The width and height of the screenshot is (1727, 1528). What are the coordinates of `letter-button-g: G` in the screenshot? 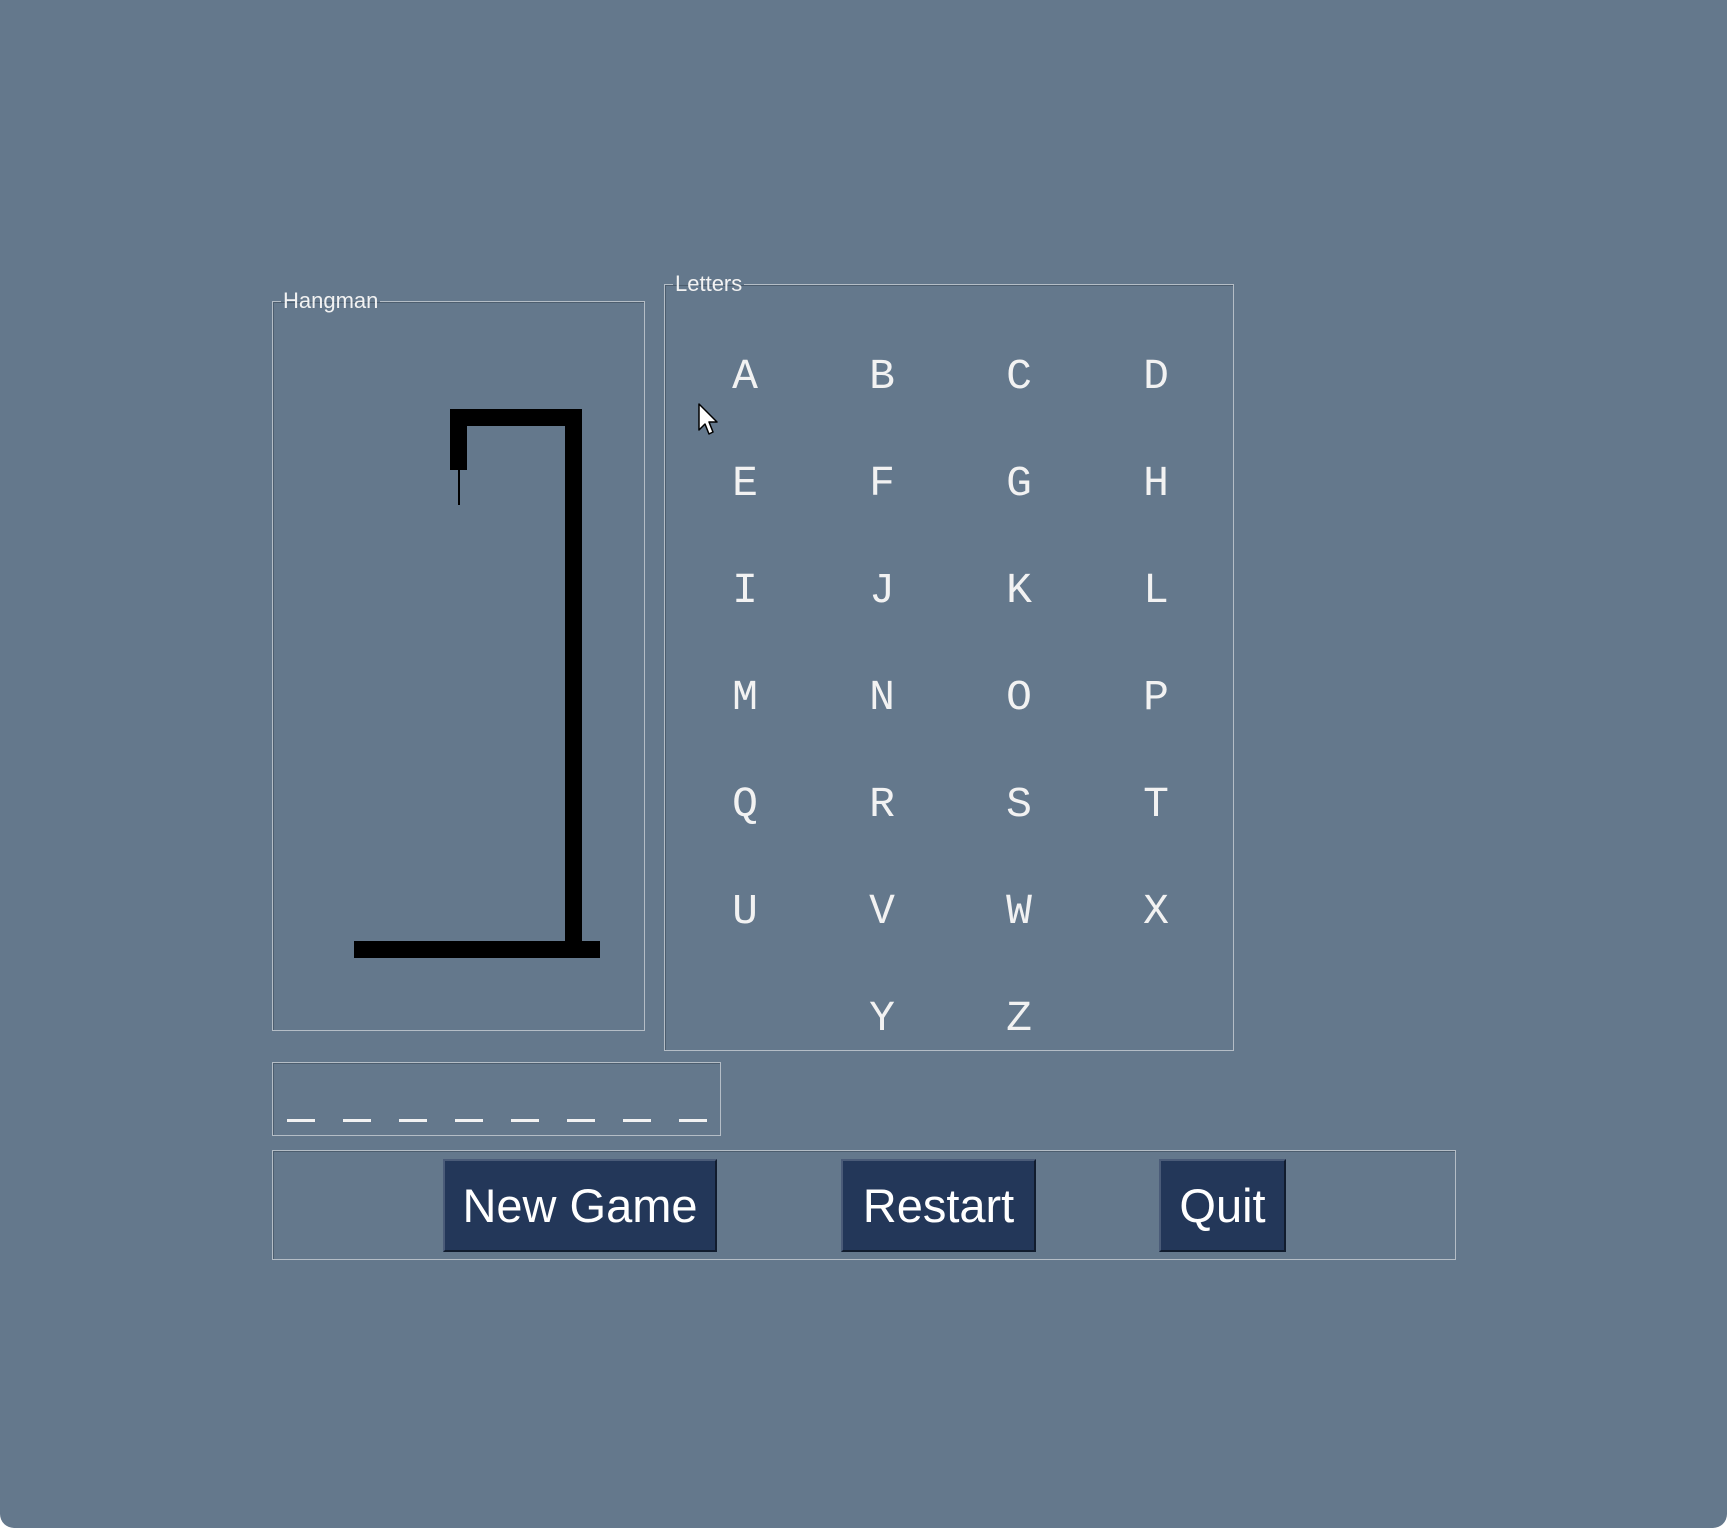 It's located at (1019, 484).